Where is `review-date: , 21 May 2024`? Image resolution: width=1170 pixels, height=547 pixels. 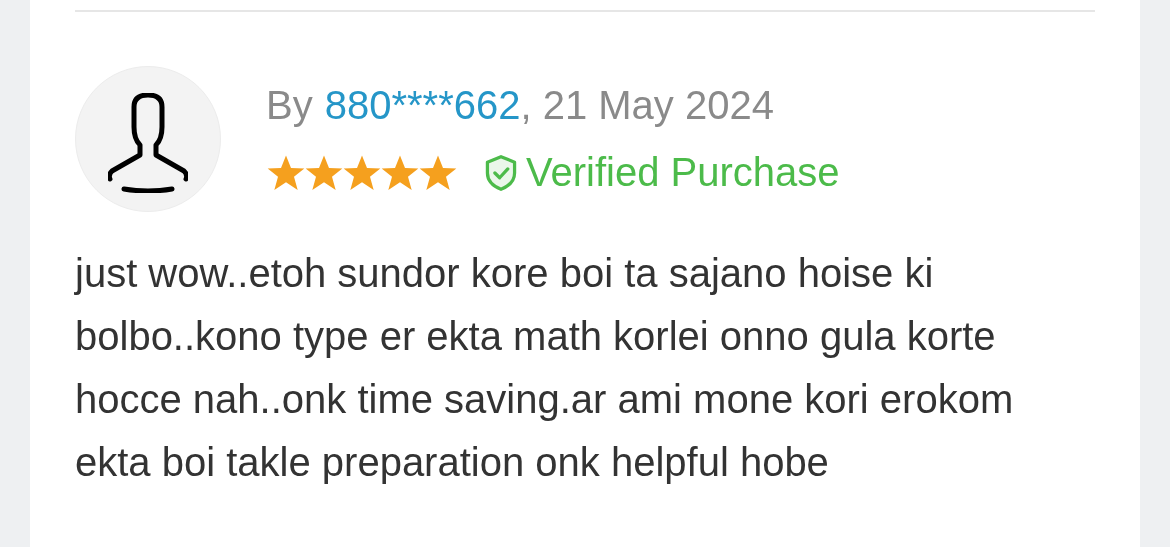
review-date: , 21 May 2024 is located at coordinates (647, 105).